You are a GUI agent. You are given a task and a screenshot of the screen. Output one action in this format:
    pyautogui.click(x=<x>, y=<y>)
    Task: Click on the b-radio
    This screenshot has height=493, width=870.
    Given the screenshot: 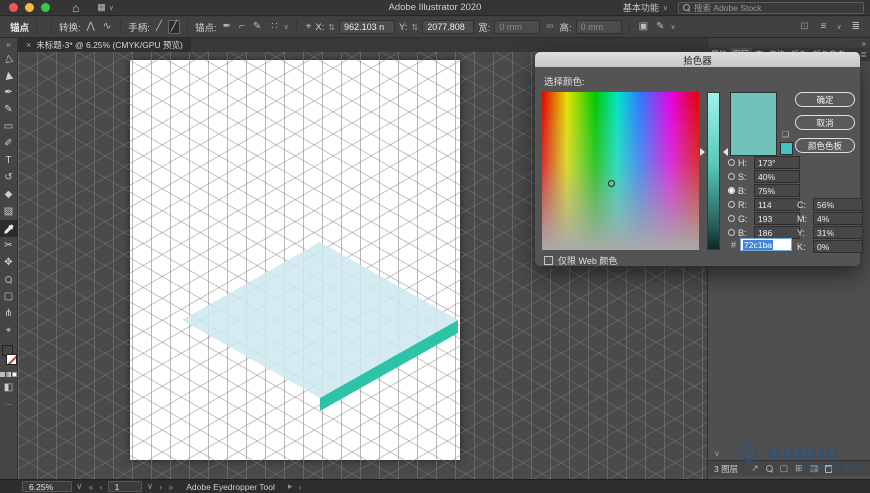 What is the action you would take?
    pyautogui.click(x=731, y=190)
    